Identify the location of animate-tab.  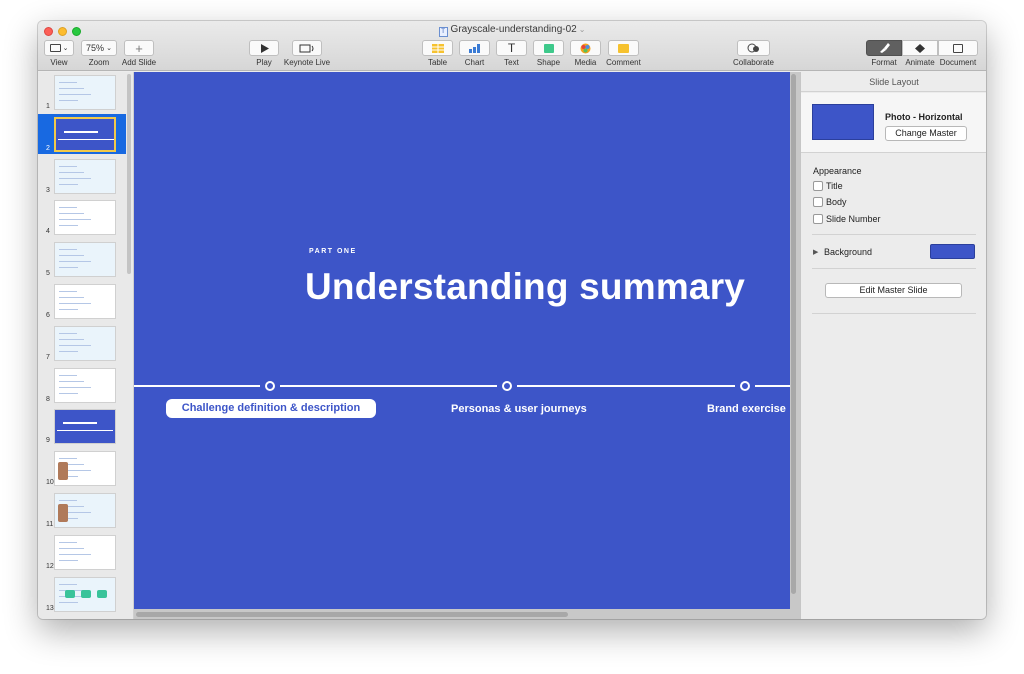
(920, 48).